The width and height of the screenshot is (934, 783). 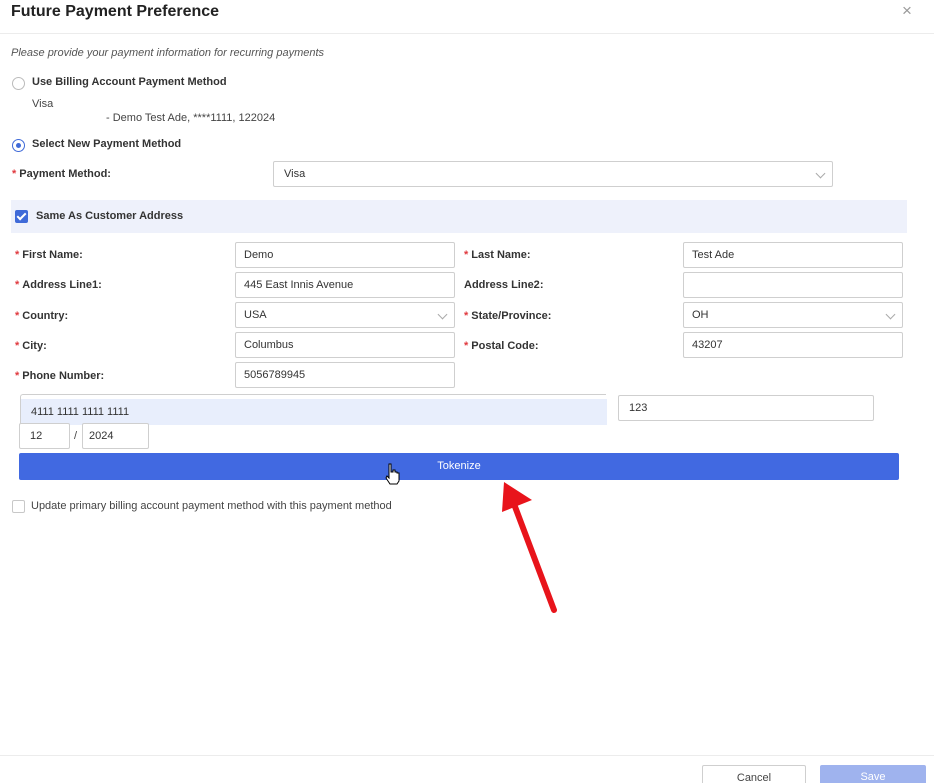 I want to click on radio-select-new-method-label: Select New Payment Method, so click(x=107, y=144).